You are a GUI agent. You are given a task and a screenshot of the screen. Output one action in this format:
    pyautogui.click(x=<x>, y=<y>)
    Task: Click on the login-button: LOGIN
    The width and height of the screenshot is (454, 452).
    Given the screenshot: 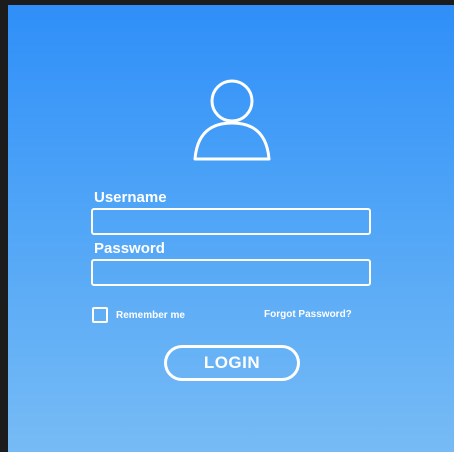 What is the action you would take?
    pyautogui.click(x=232, y=363)
    